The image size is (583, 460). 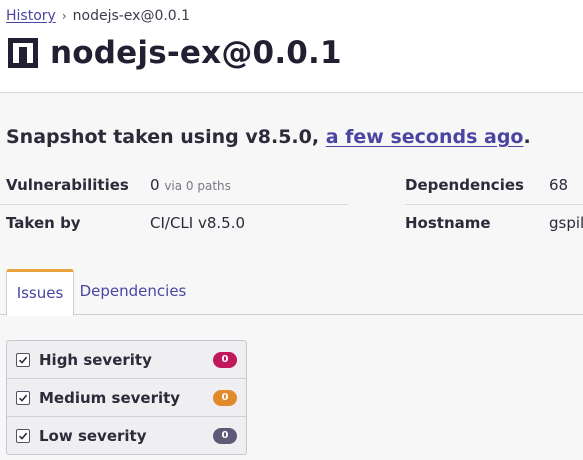 What do you see at coordinates (291, 314) in the screenshot?
I see `tabs-underline` at bounding box center [291, 314].